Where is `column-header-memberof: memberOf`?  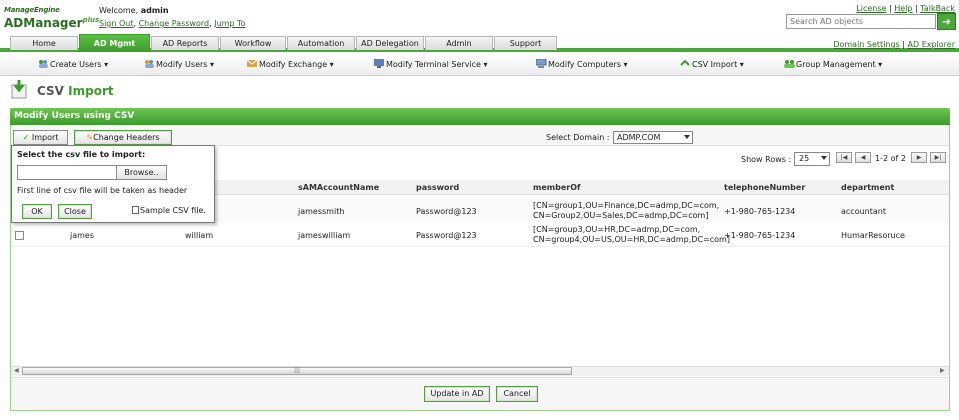 column-header-memberof: memberOf is located at coordinates (556, 187).